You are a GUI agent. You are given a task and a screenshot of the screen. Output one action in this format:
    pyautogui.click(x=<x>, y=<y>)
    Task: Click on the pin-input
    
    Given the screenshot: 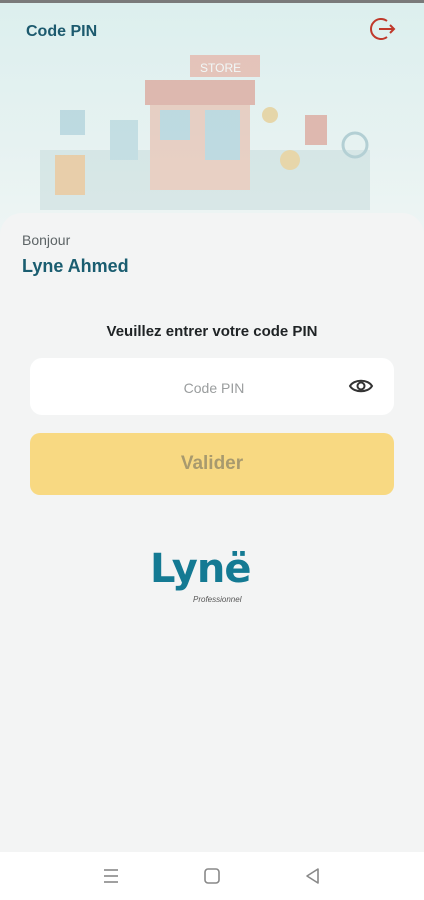 What is the action you would take?
    pyautogui.click(x=214, y=387)
    